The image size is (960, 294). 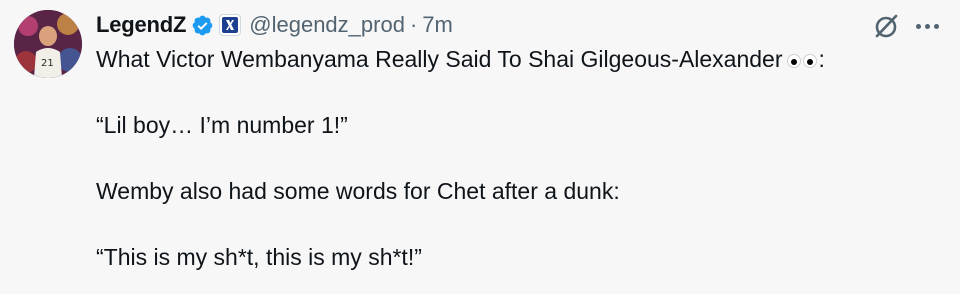 I want to click on tweet-quote-1: “Lil boy… I’m number 1!”, so click(x=222, y=125).